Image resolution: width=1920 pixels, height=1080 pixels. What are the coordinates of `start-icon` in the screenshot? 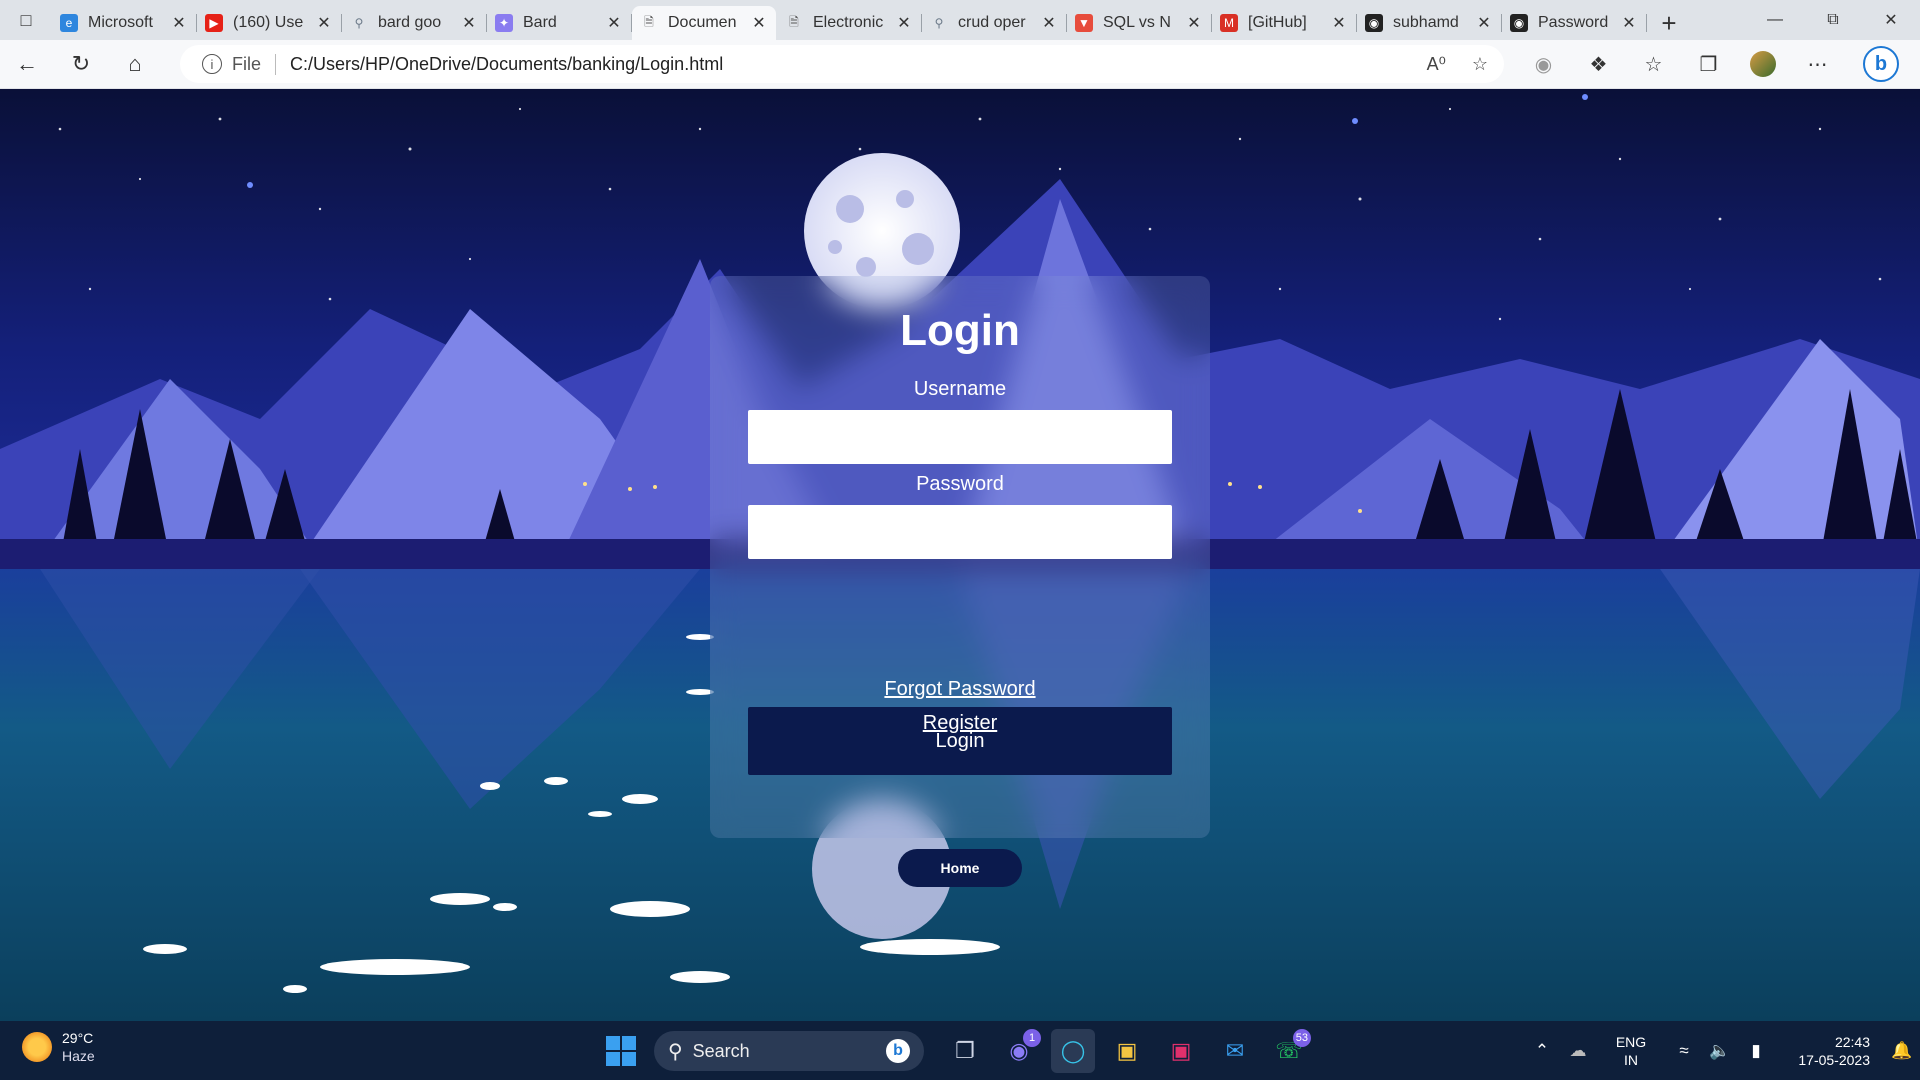 It's located at (621, 1051).